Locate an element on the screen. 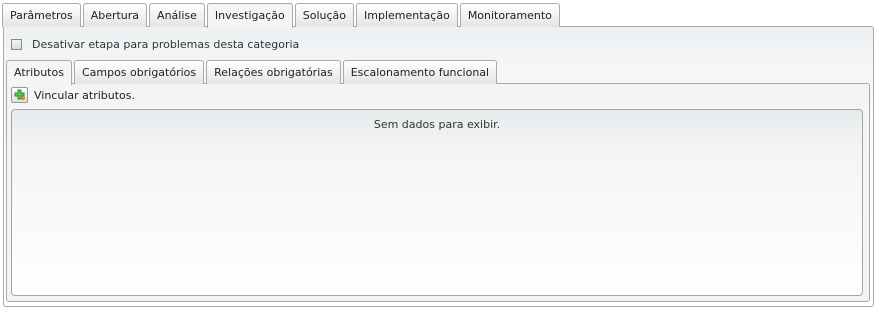 The image size is (877, 314). tab-implementacao: Implementação is located at coordinates (407, 15).